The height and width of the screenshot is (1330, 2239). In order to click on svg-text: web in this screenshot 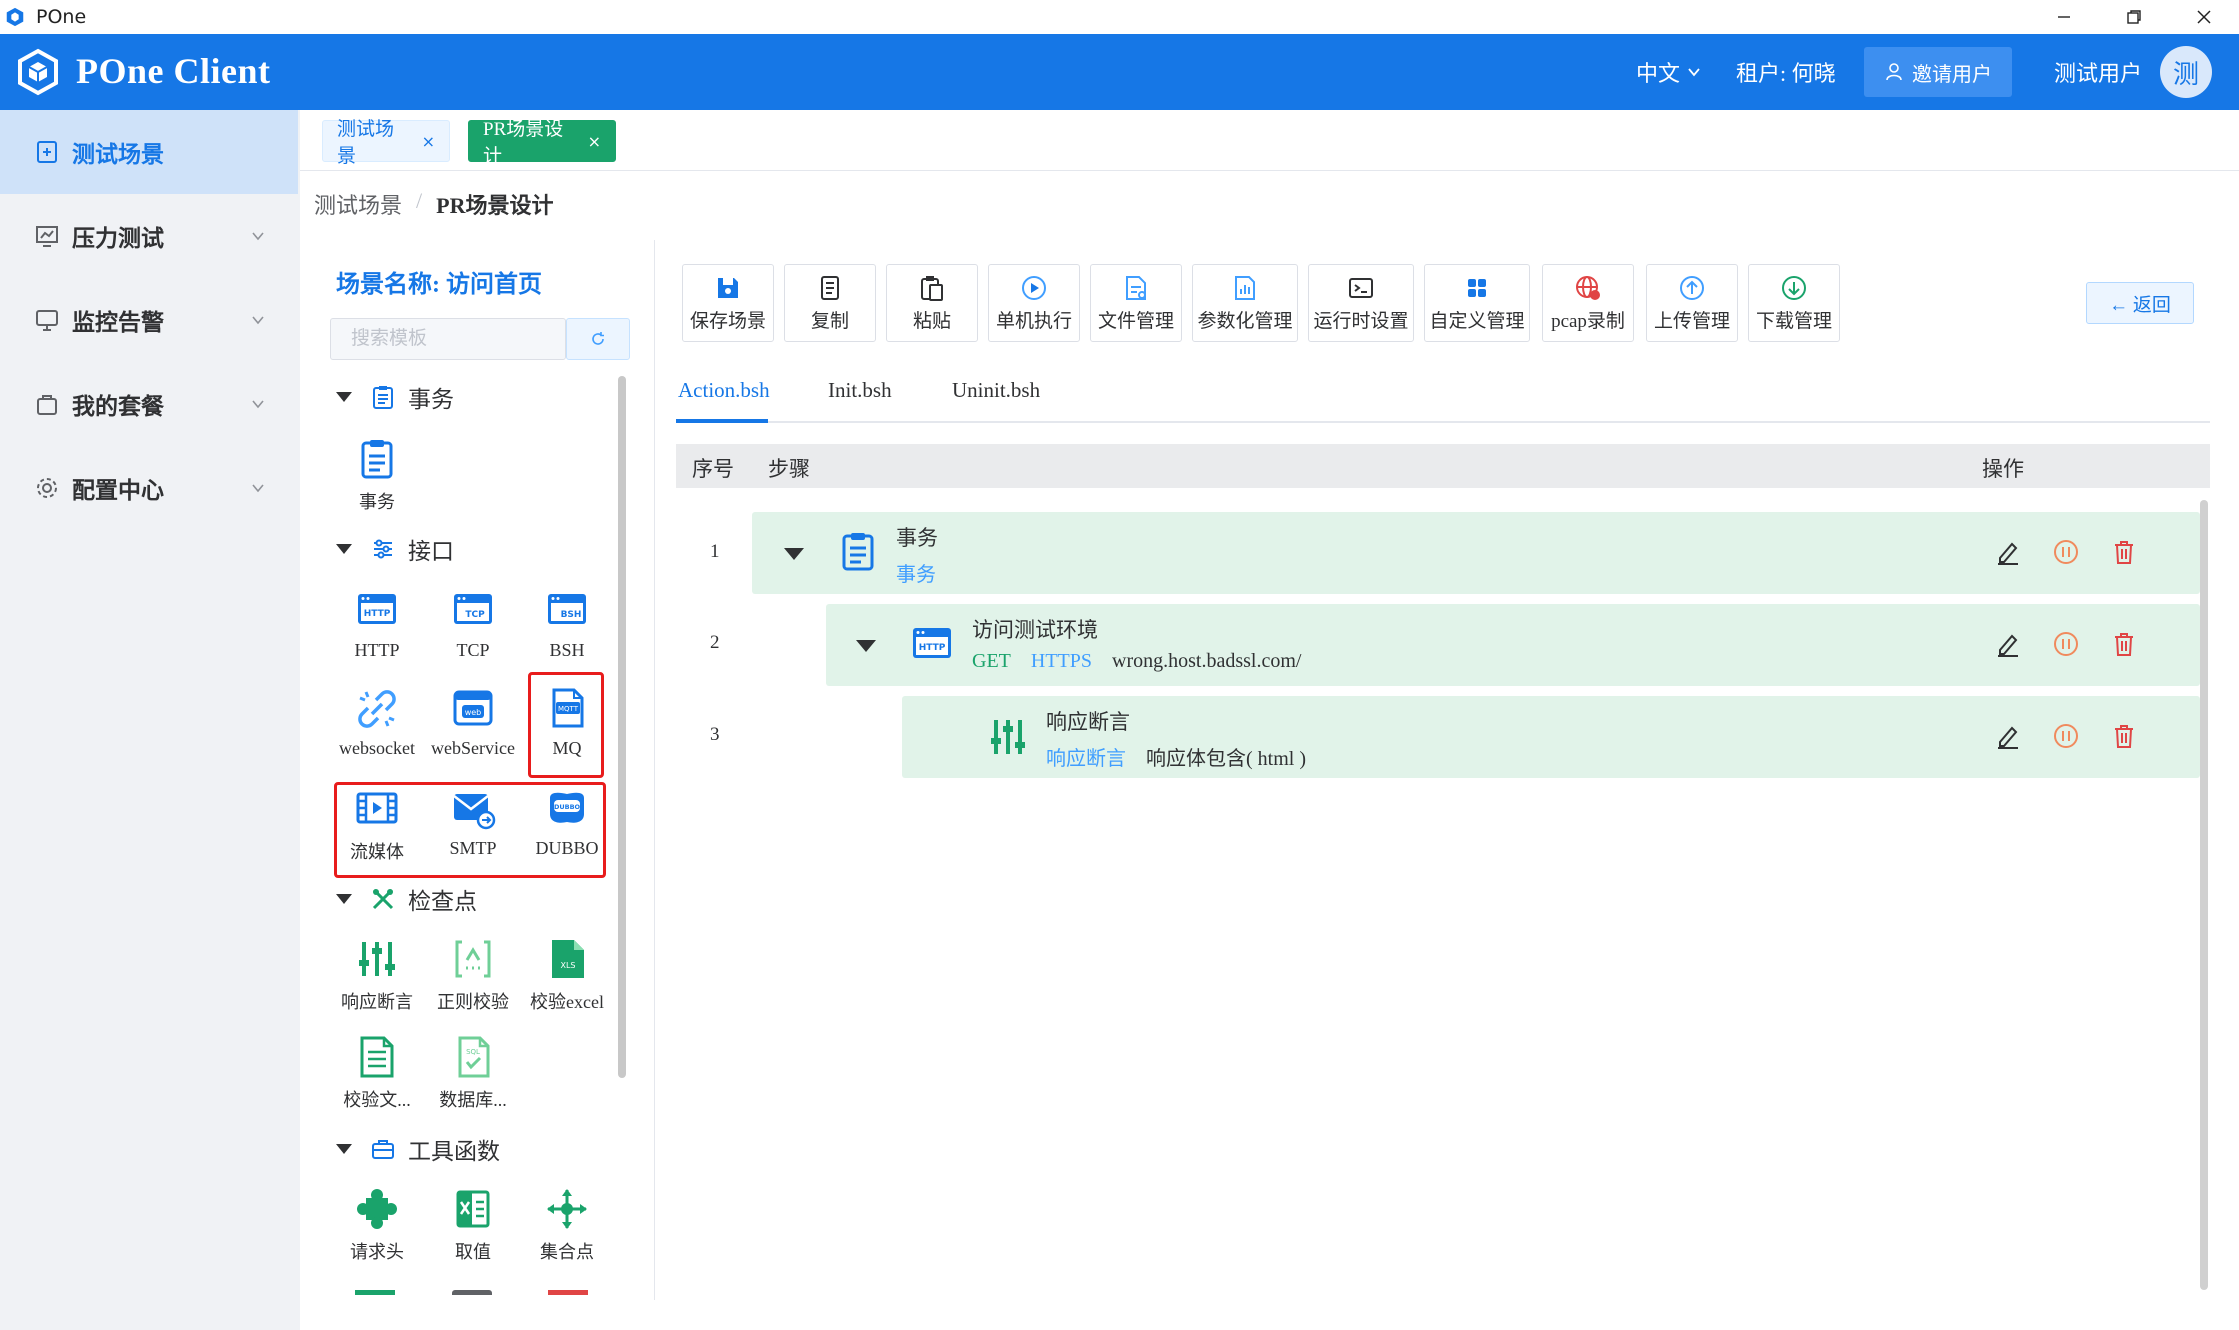, I will do `click(473, 712)`.